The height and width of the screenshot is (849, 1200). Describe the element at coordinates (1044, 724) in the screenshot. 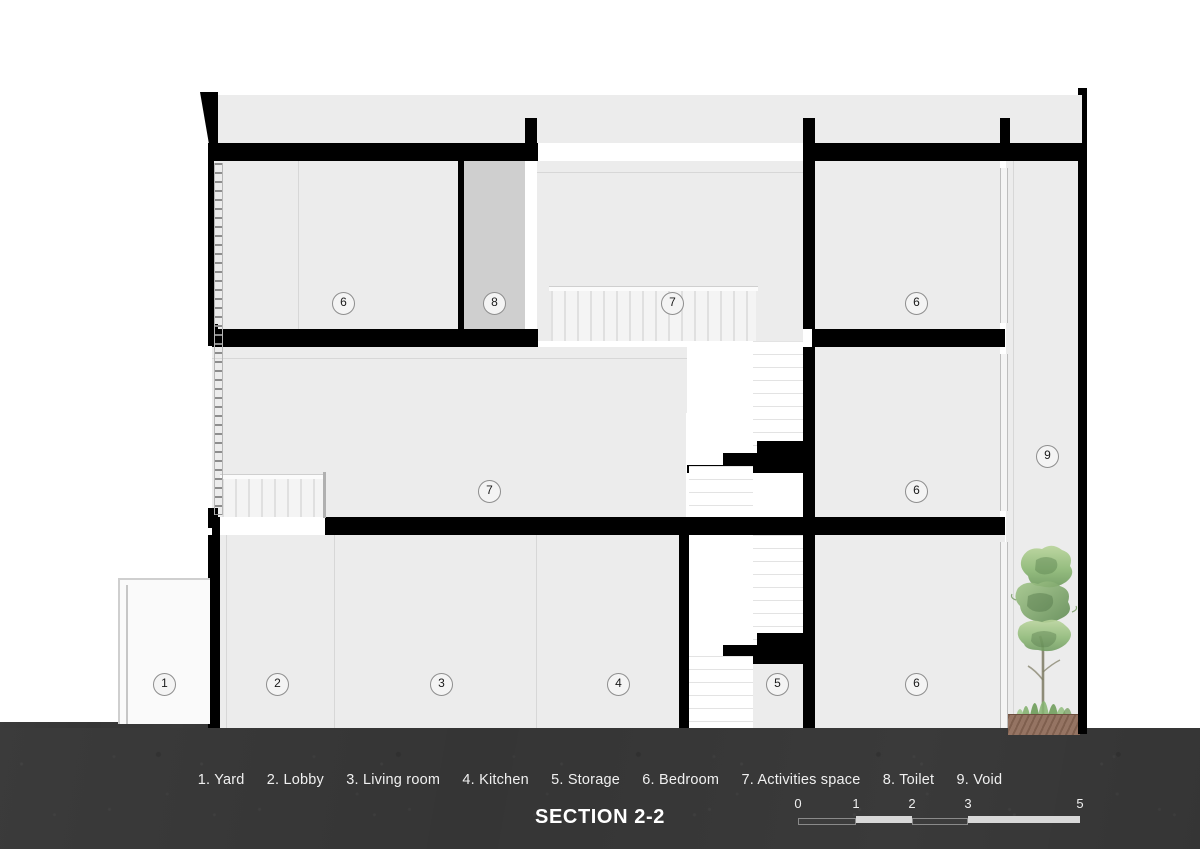

I see `planter-base` at that location.